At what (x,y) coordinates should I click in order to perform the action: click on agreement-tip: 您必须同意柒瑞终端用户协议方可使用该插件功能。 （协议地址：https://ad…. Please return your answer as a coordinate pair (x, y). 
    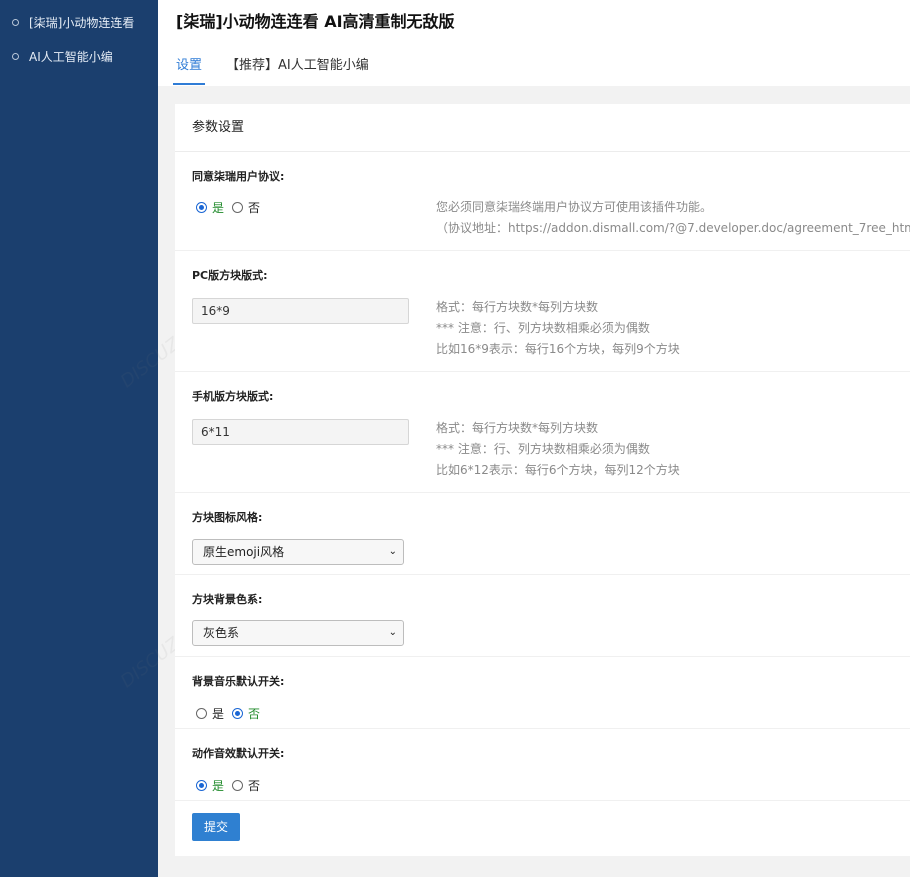
    Looking at the image, I should click on (673, 218).